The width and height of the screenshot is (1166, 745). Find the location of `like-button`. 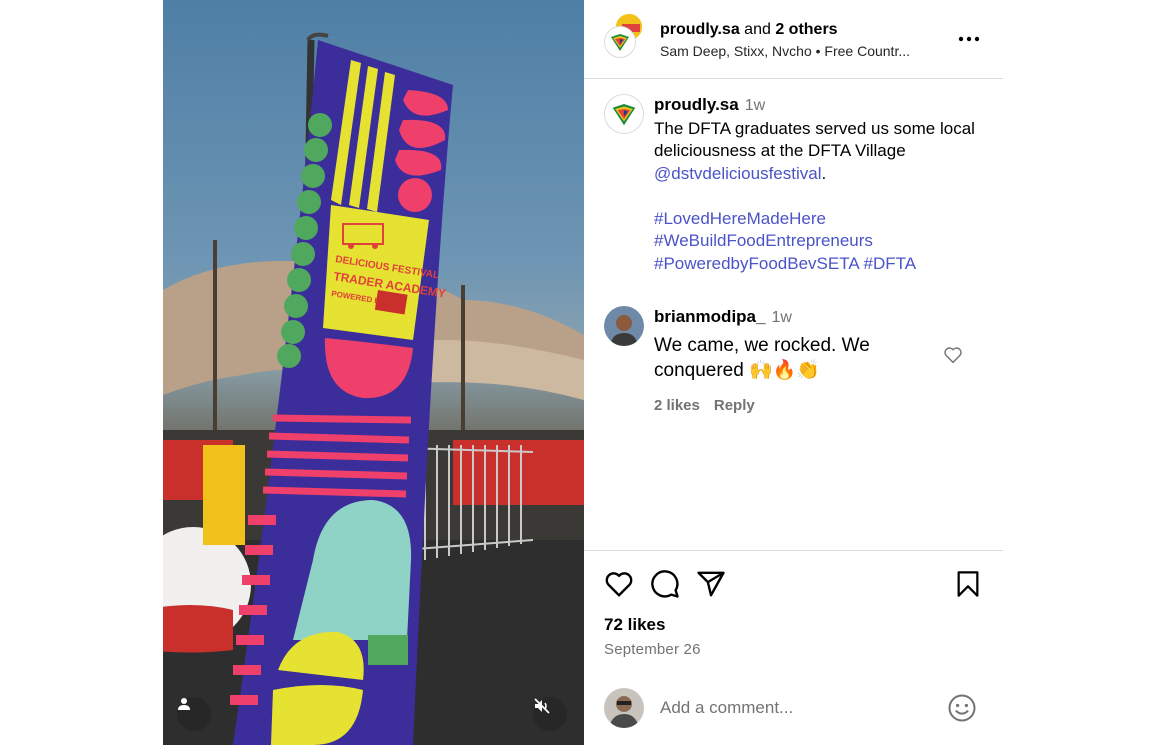

like-button is located at coordinates (619, 584).